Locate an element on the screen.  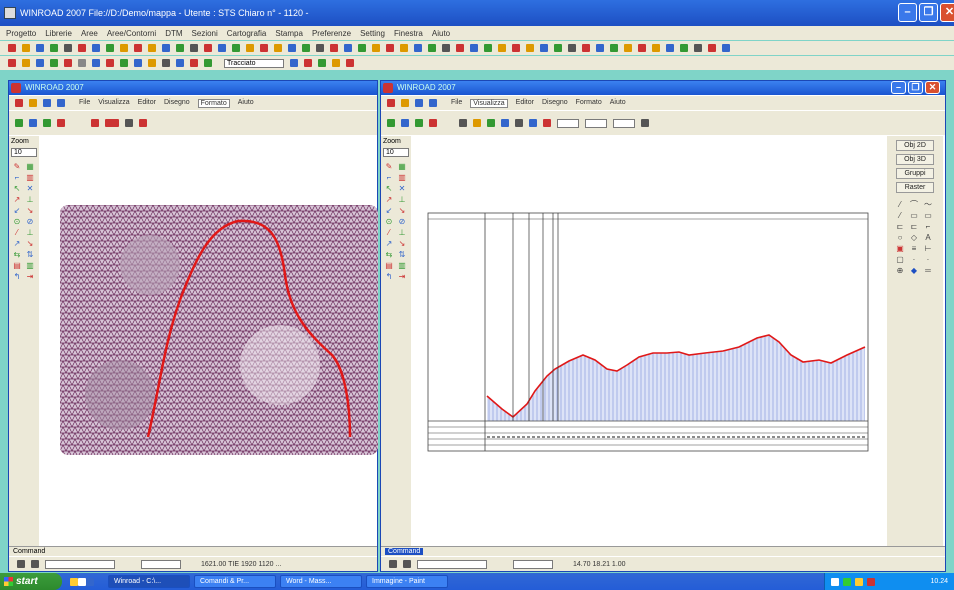
object-tool-icon: ═ is located at coordinates (928, 270).